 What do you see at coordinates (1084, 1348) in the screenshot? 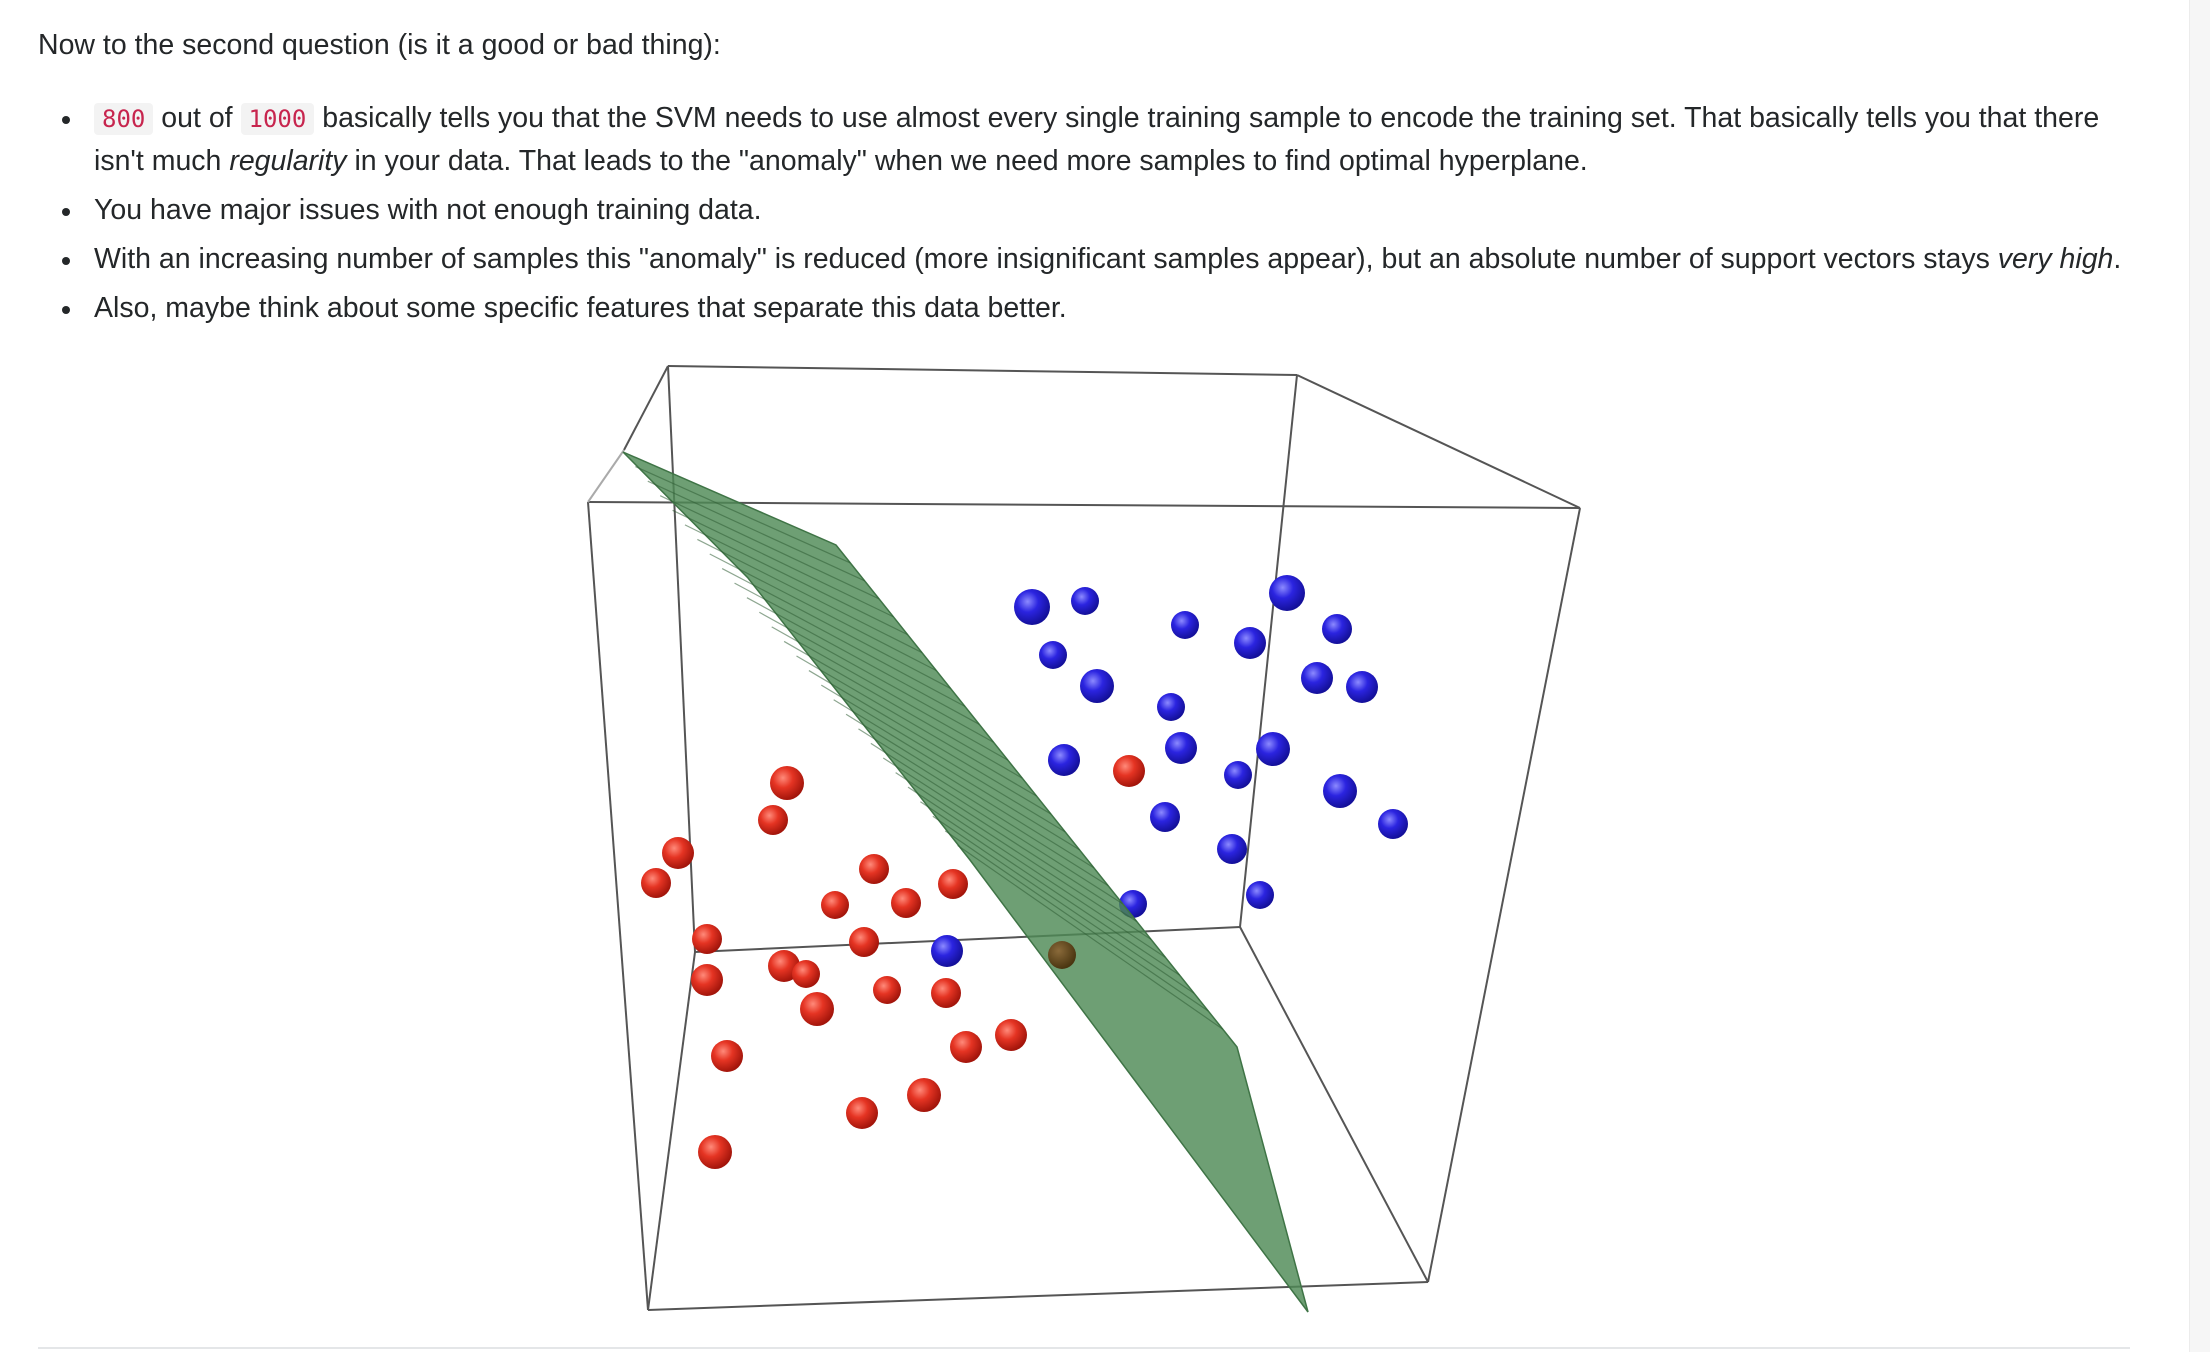
I see `section-divider` at bounding box center [1084, 1348].